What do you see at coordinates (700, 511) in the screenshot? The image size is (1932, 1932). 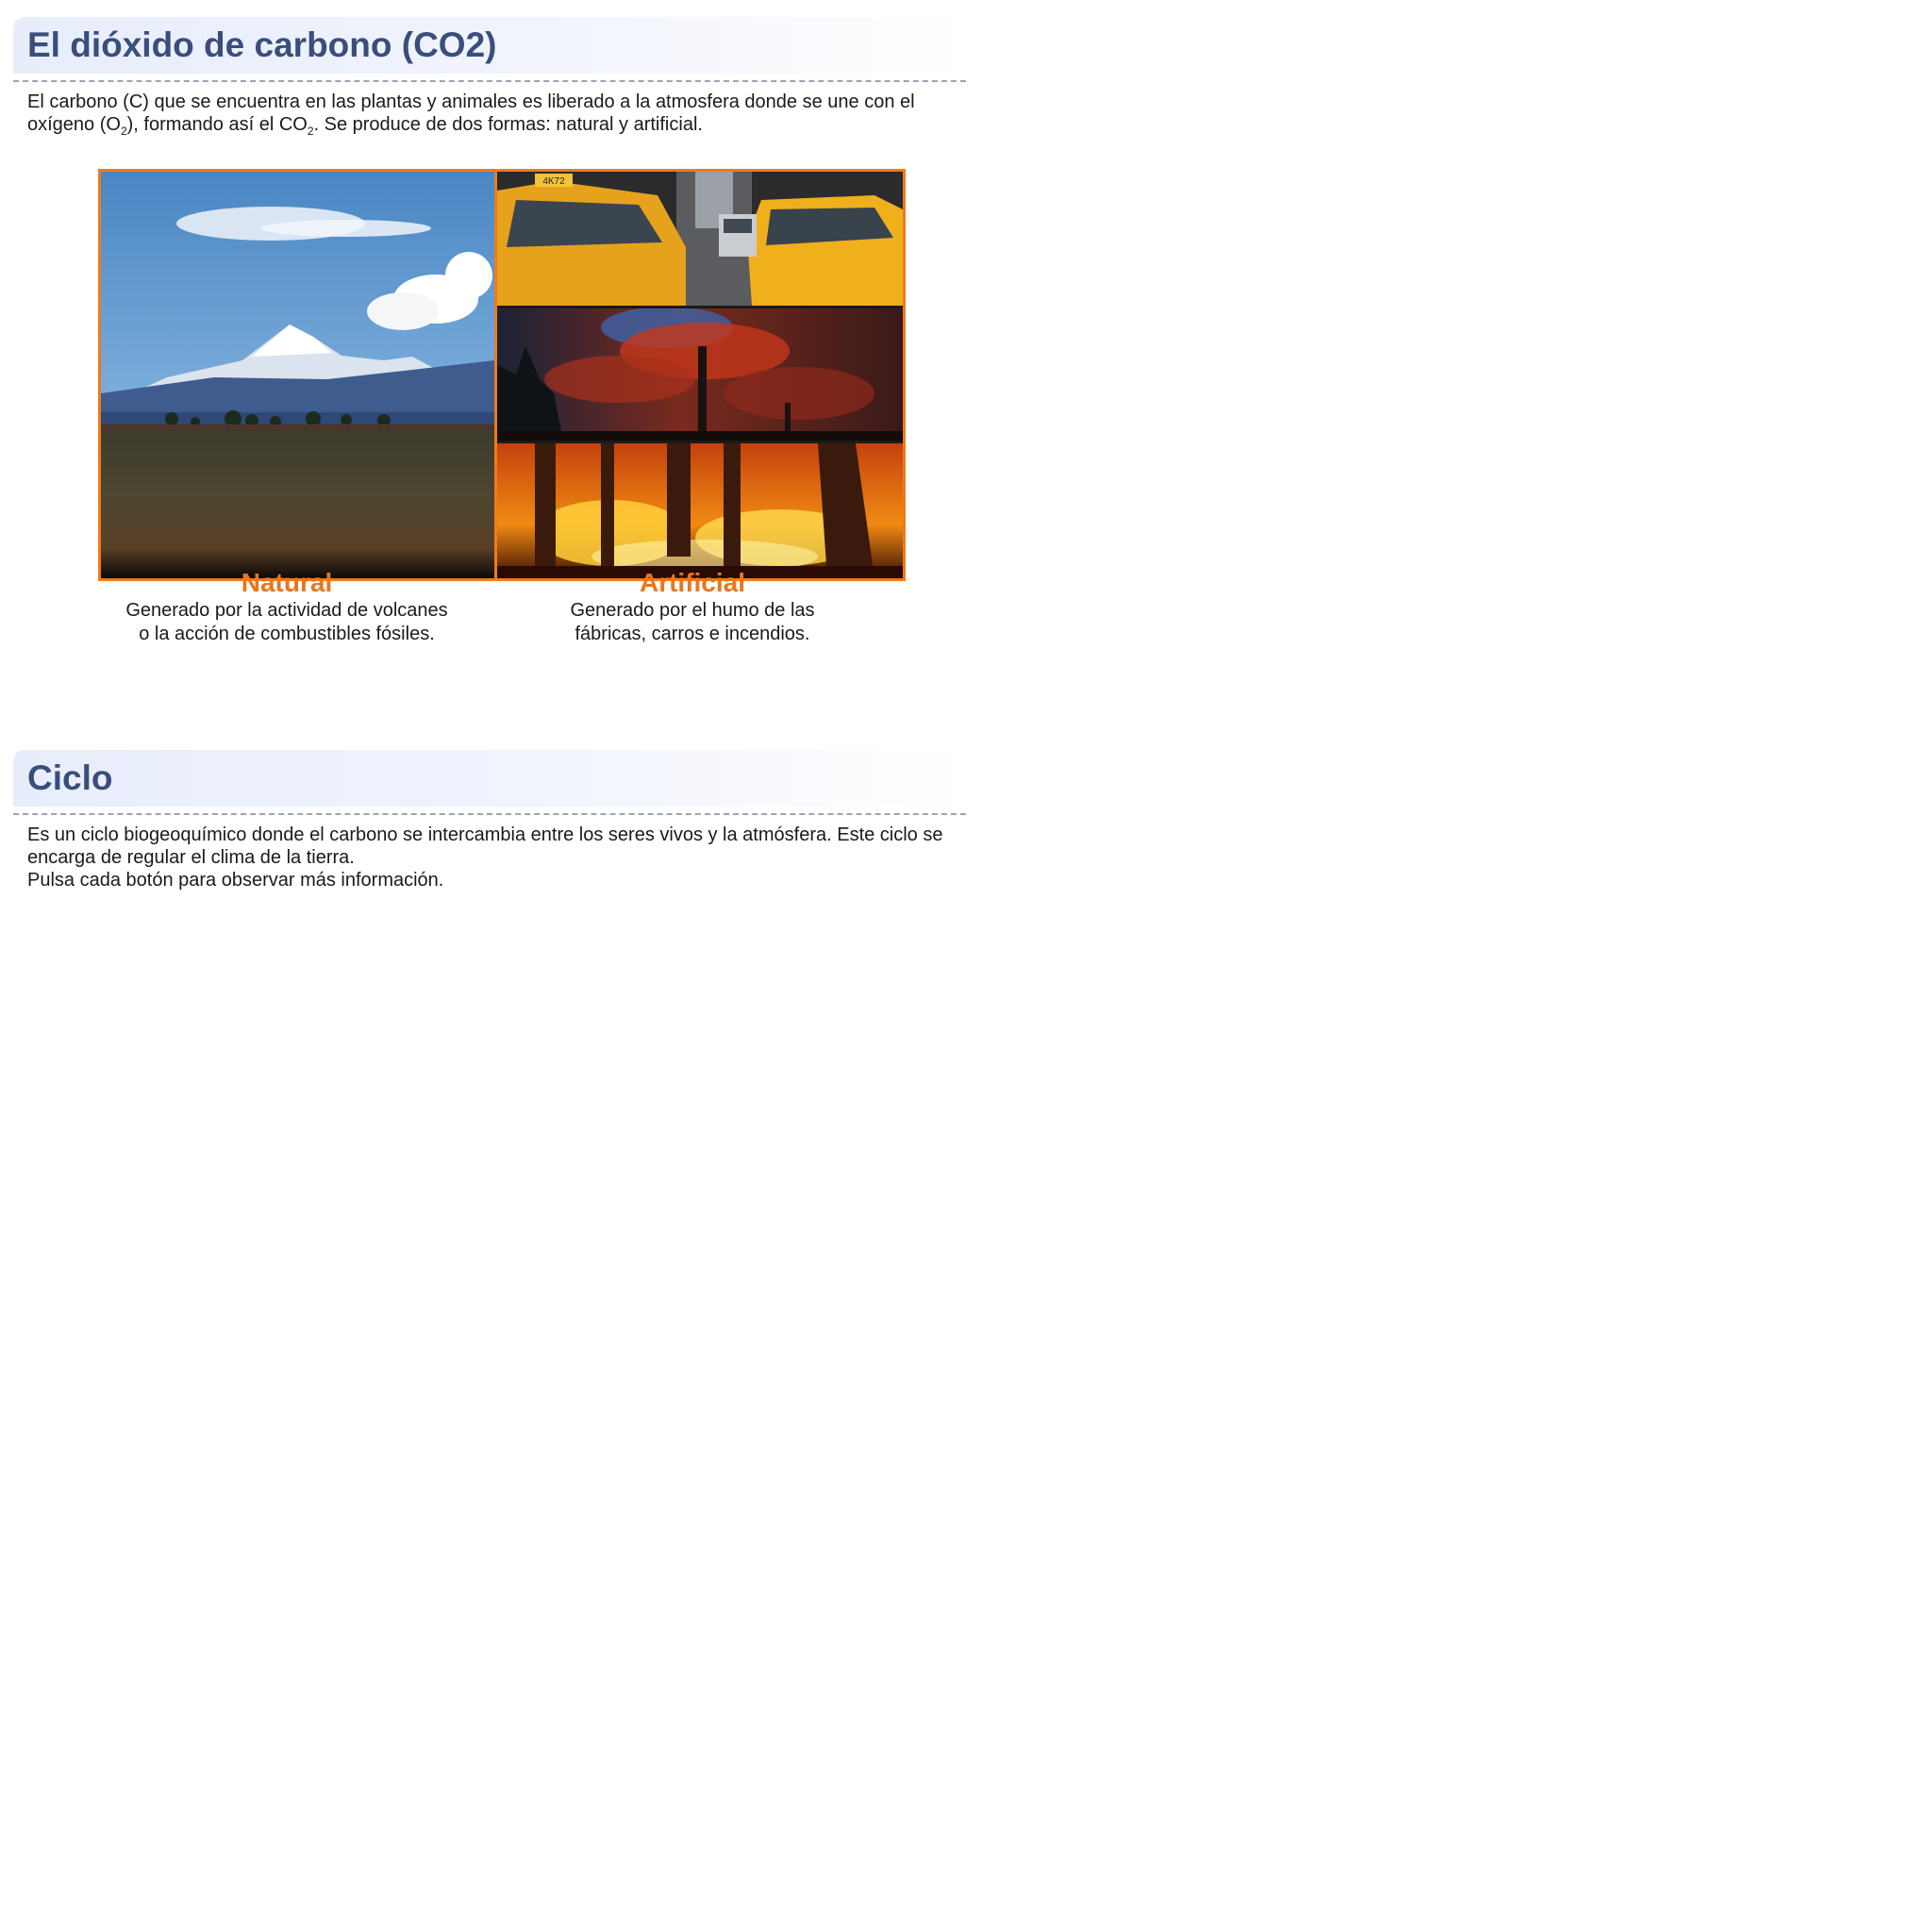 I see `forest-fire-image` at bounding box center [700, 511].